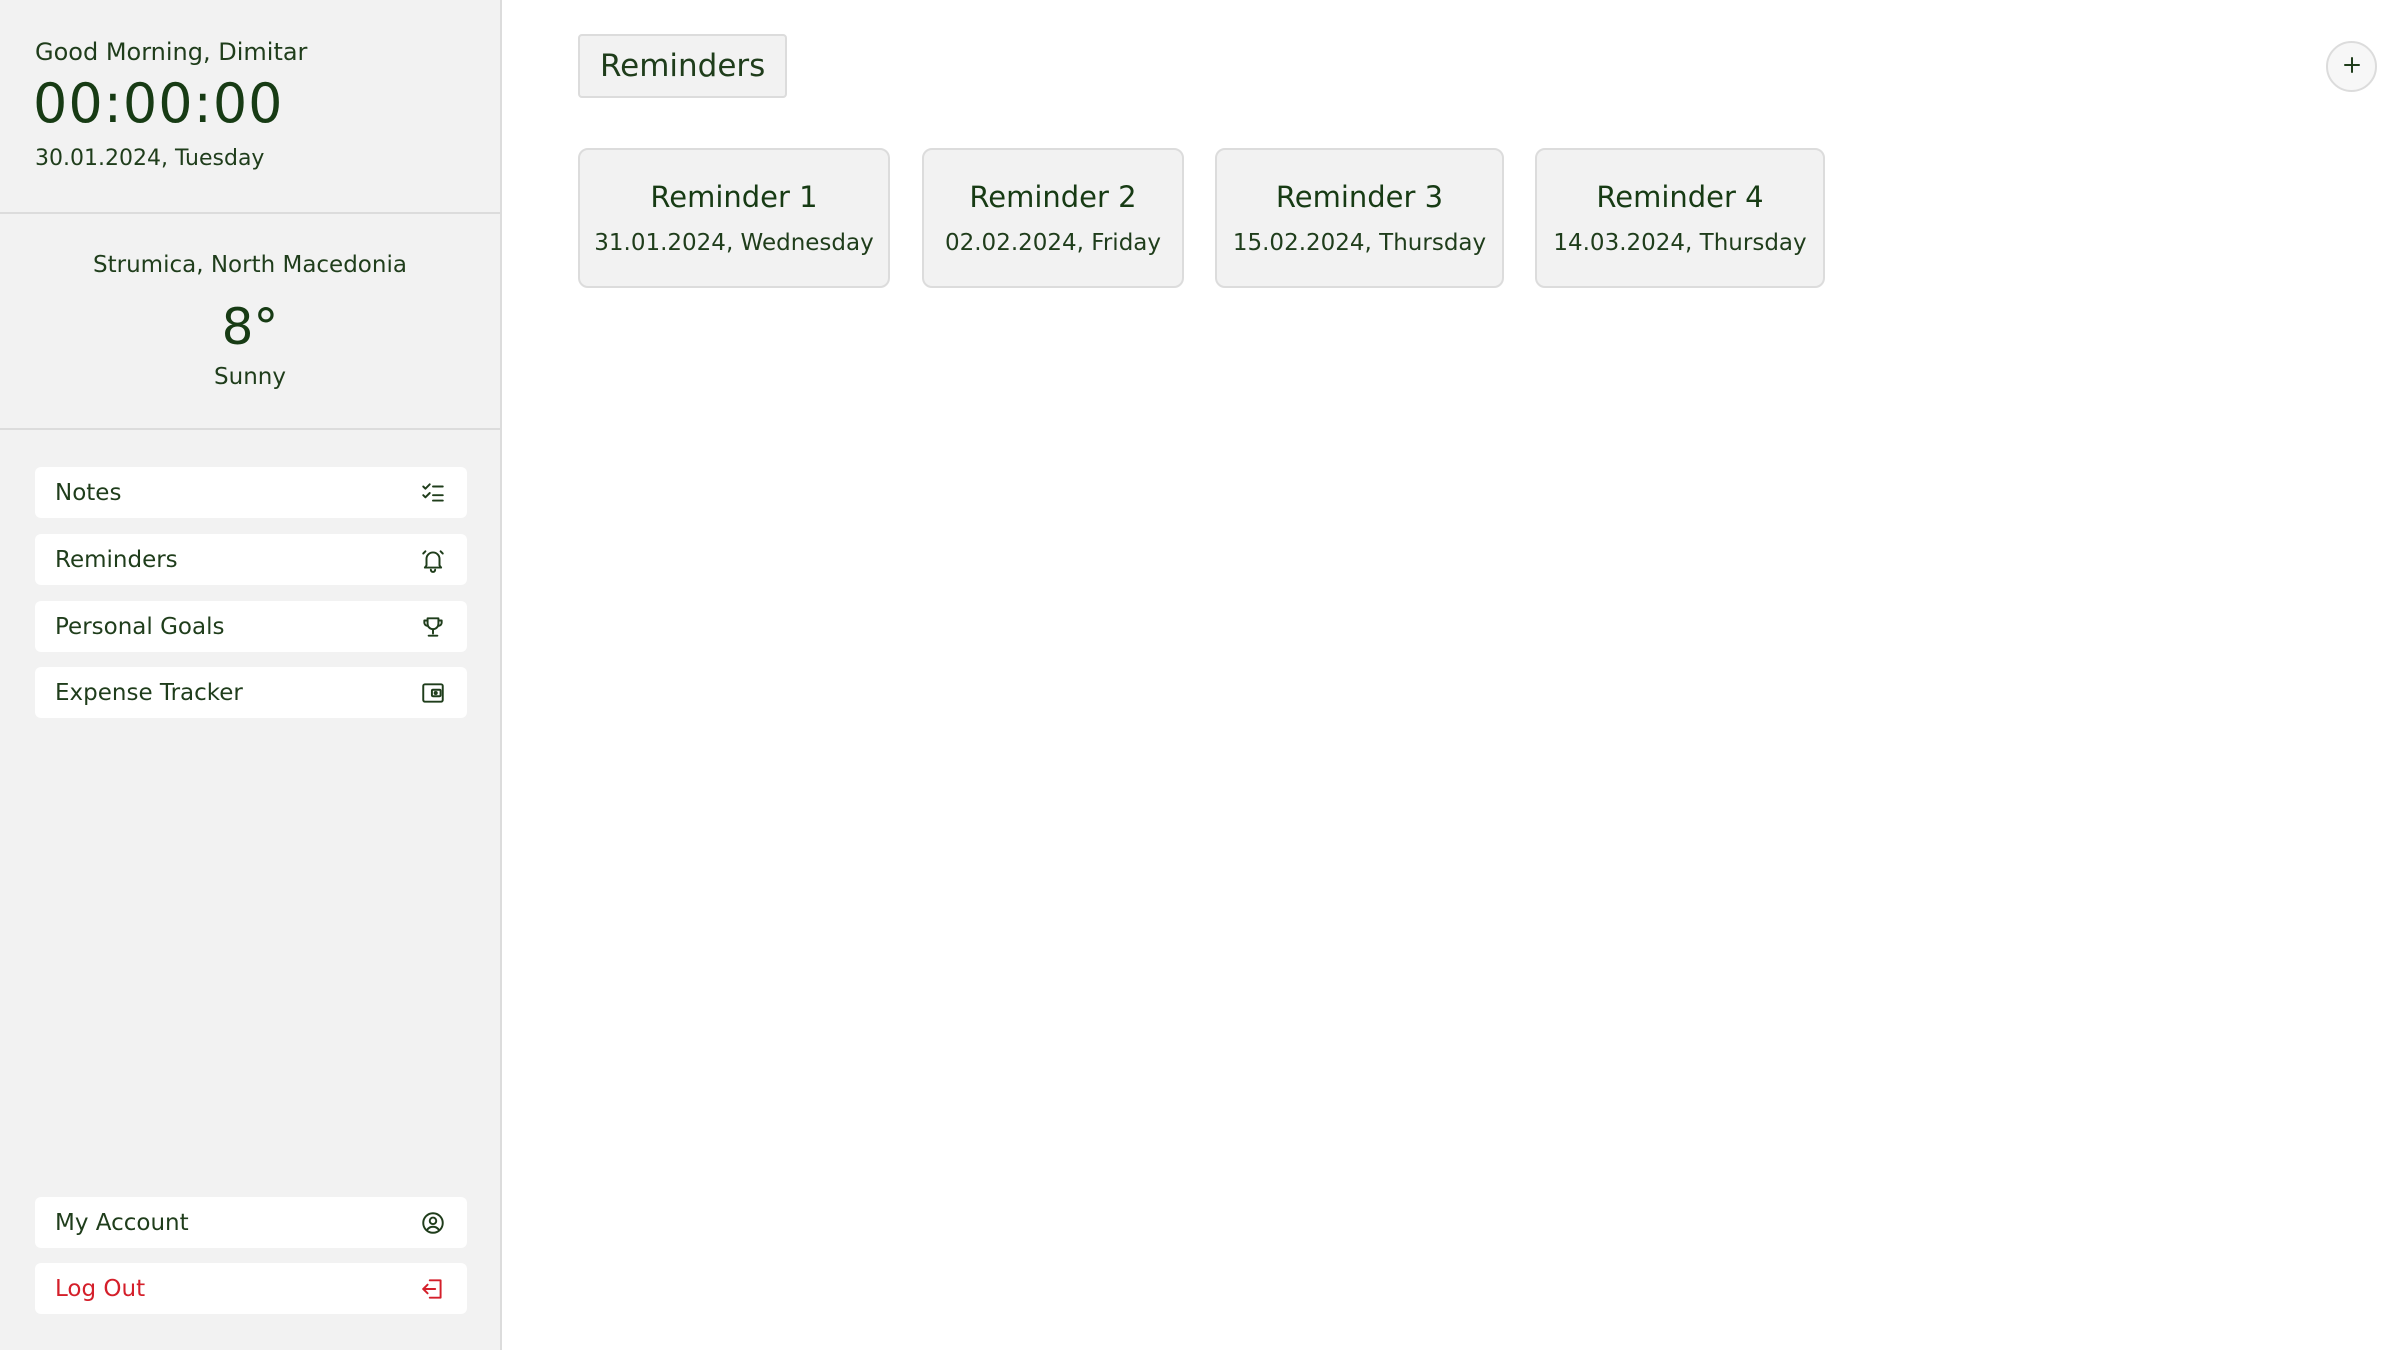 The height and width of the screenshot is (1350, 2400). Describe the element at coordinates (1359, 243) in the screenshot. I see `reminder-date: 15.02.2024, Thursday` at that location.